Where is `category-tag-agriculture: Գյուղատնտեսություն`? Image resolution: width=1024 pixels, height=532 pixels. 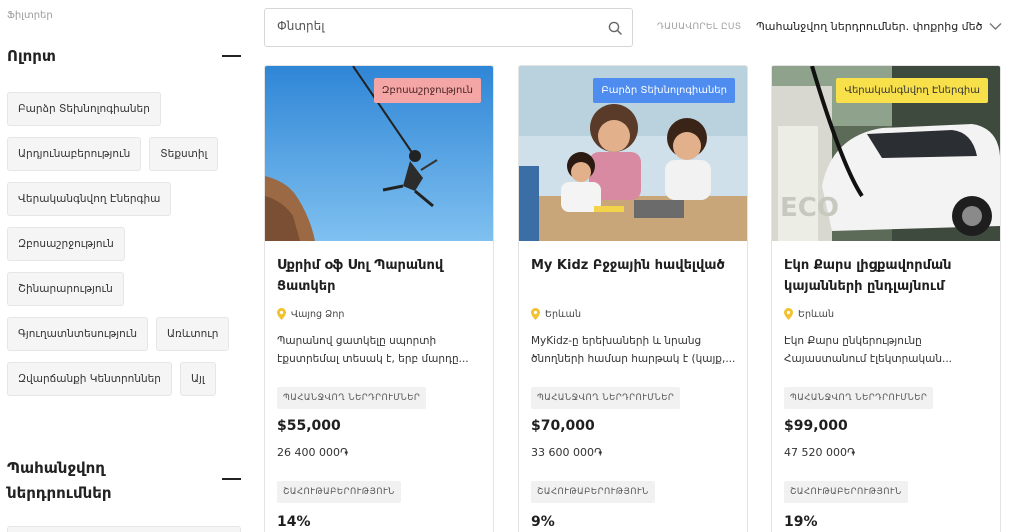
category-tag-agriculture: Գյուղատնտեսություն is located at coordinates (77, 334).